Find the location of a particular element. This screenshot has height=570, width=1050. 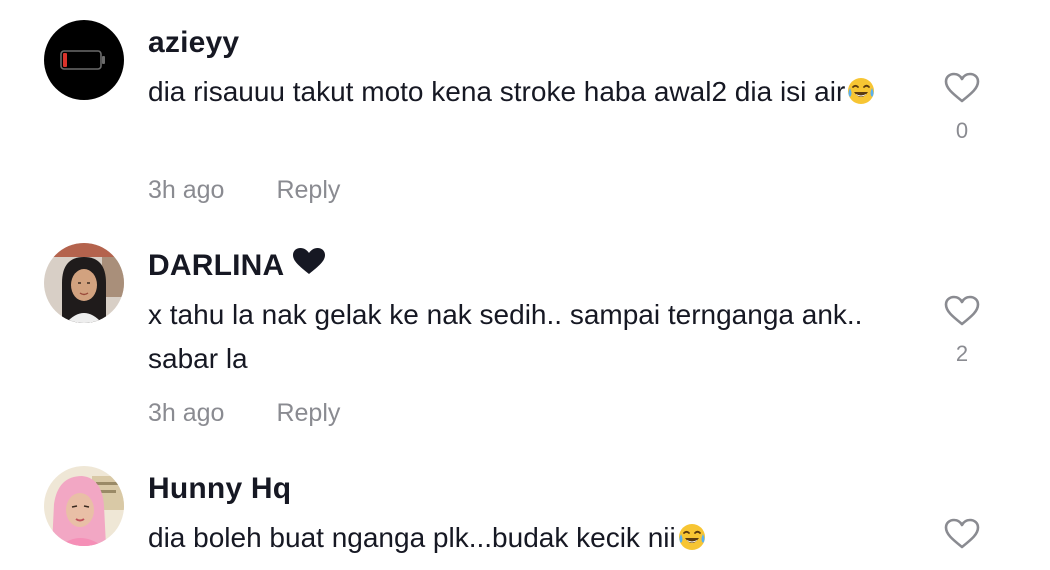

heart-outline-icon is located at coordinates (962, 533).